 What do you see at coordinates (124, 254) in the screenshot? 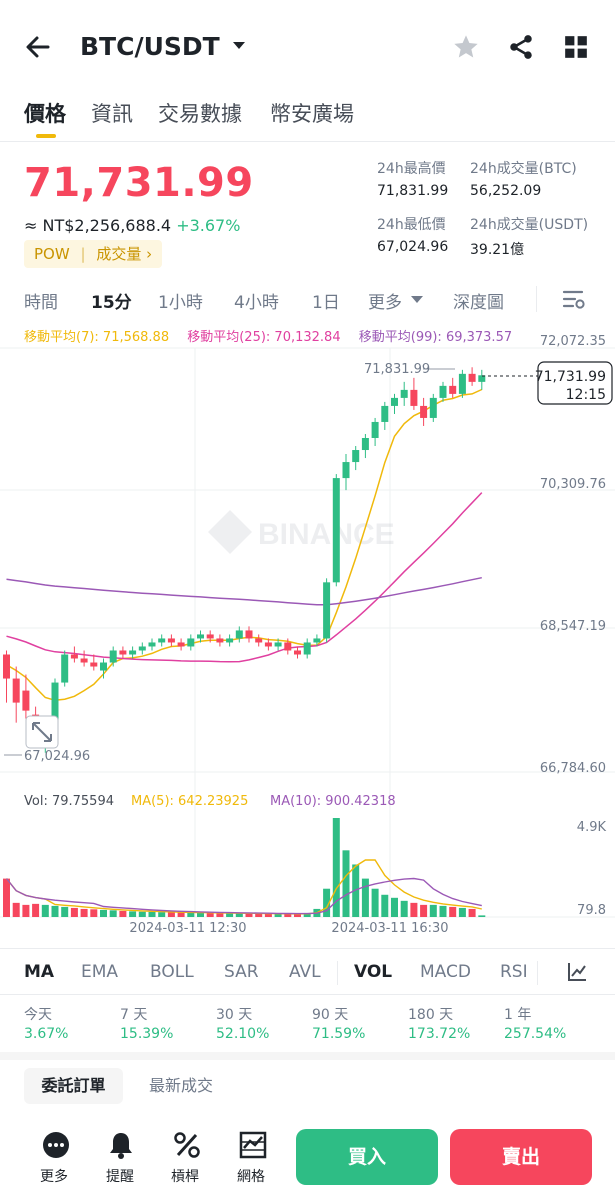
I see `volume-tag-label: 成交量 ›` at bounding box center [124, 254].